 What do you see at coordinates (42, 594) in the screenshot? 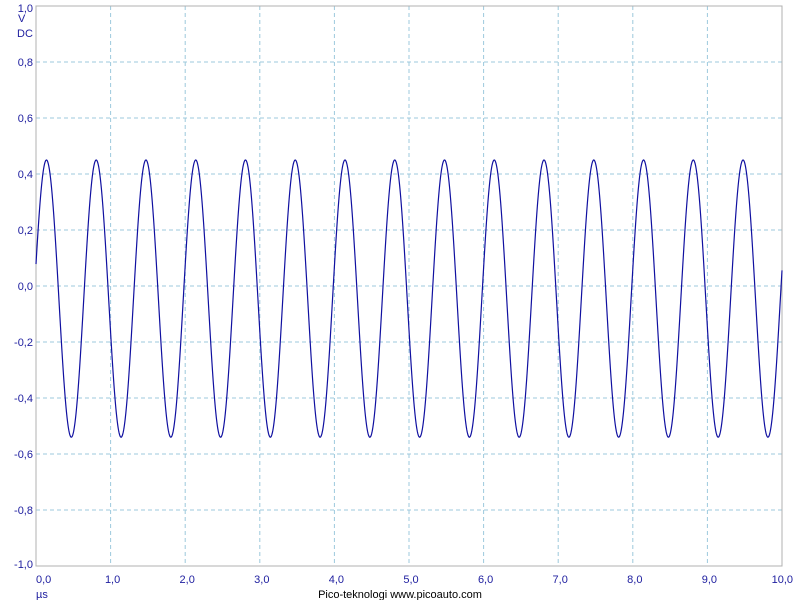
I see `x-unit-label: µs` at bounding box center [42, 594].